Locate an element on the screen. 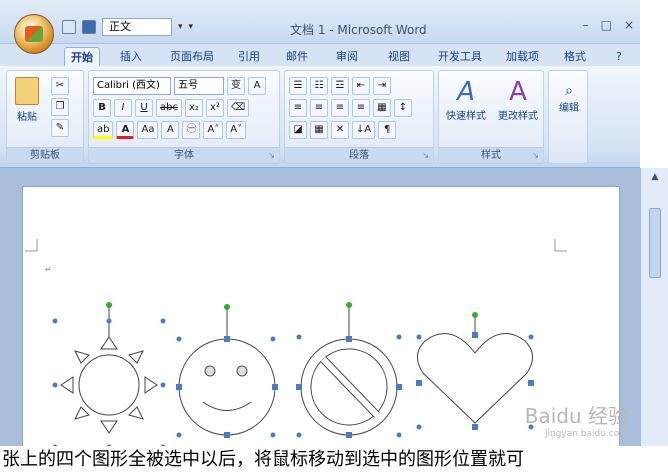  char-border-icon: A is located at coordinates (257, 86).